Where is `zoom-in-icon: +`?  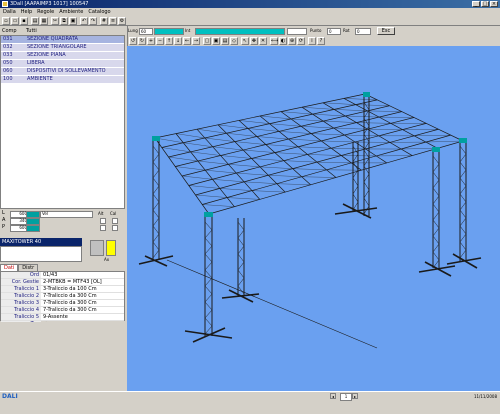 zoom-in-icon: + is located at coordinates (151, 41).